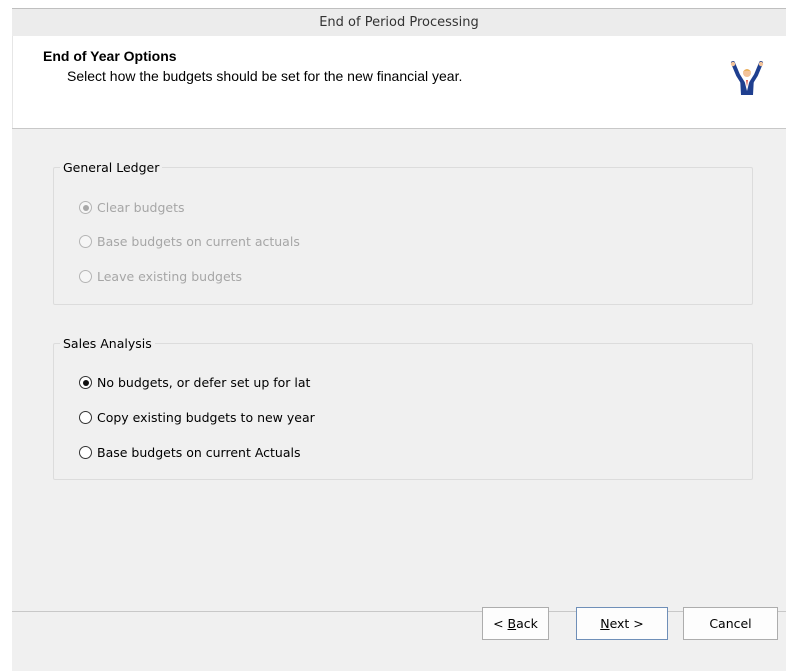 This screenshot has width=786, height=671. What do you see at coordinates (747, 78) in the screenshot?
I see `wizard-figure-icon` at bounding box center [747, 78].